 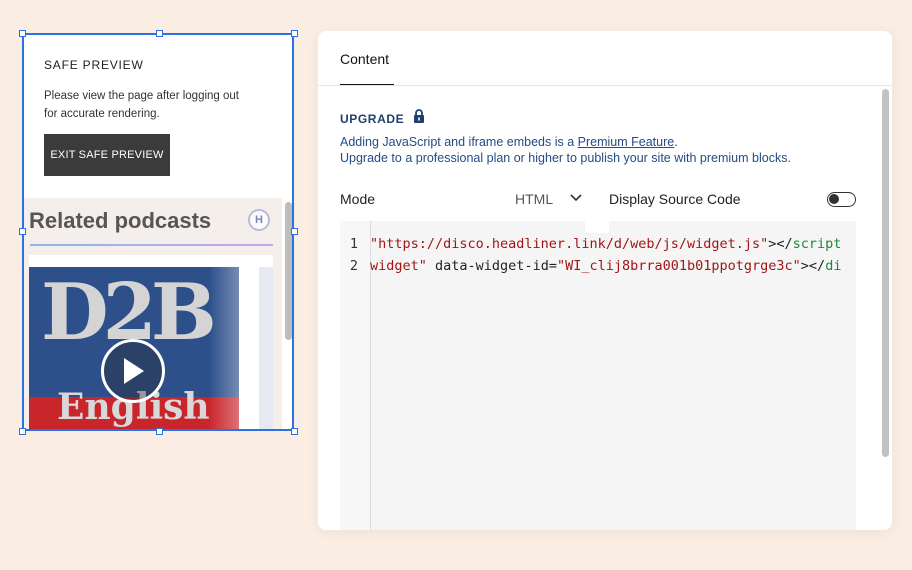 I want to click on code-tag: script, so click(x=817, y=244).